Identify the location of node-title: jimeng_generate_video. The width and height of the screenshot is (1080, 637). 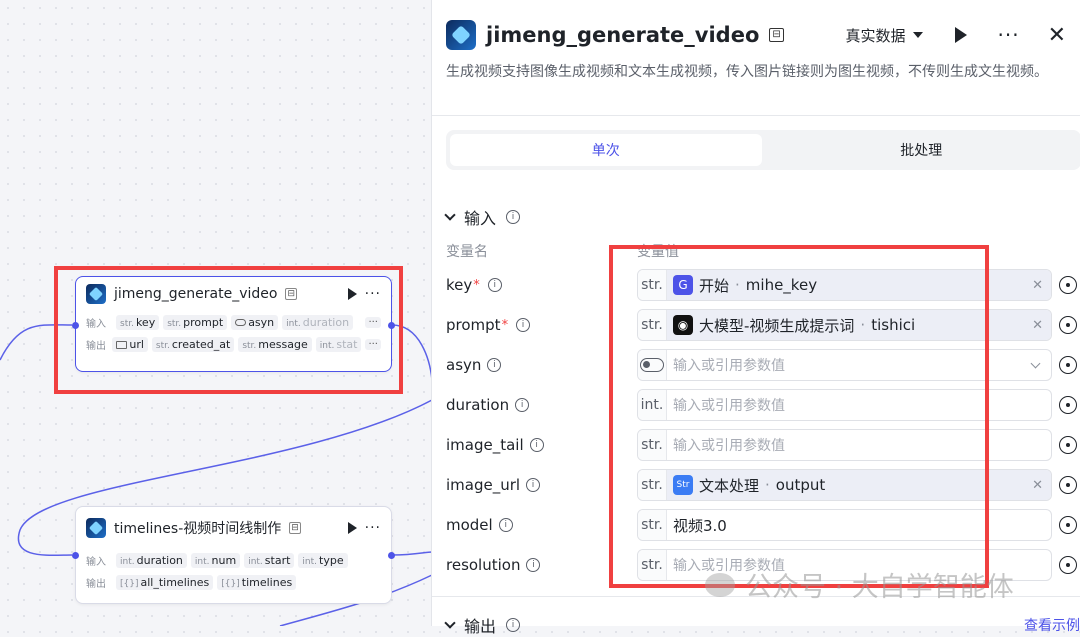
(196, 294).